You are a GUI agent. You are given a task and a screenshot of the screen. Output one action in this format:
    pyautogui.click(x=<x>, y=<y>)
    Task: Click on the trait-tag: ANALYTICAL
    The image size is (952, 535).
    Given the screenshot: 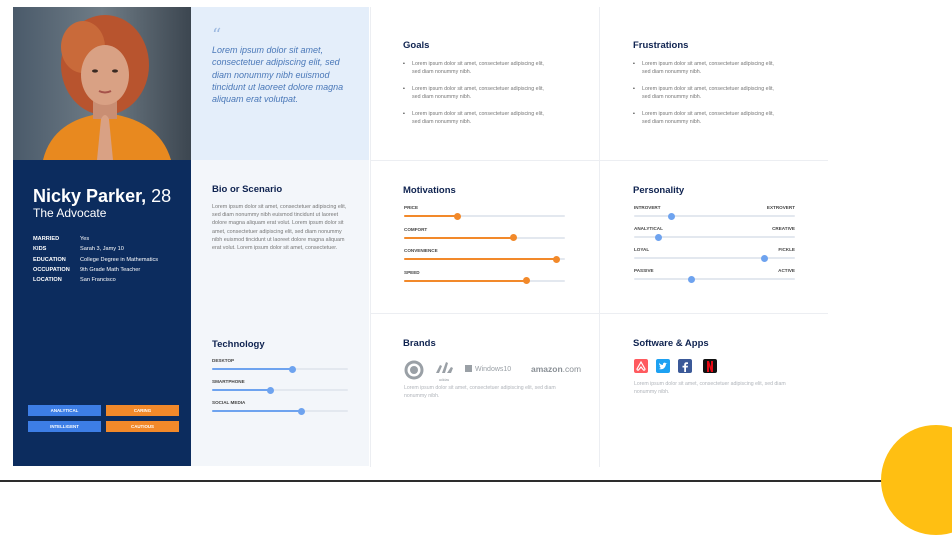 What is the action you would take?
    pyautogui.click(x=64, y=410)
    